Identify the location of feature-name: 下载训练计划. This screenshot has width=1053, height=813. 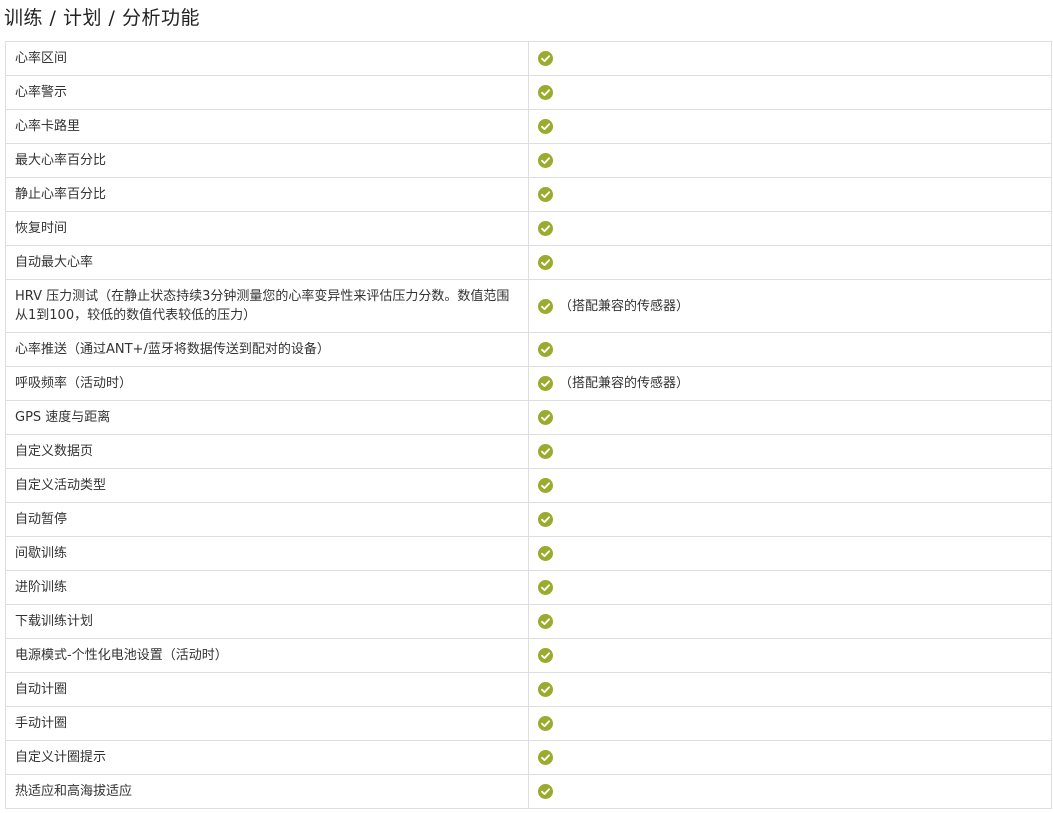
(267, 621).